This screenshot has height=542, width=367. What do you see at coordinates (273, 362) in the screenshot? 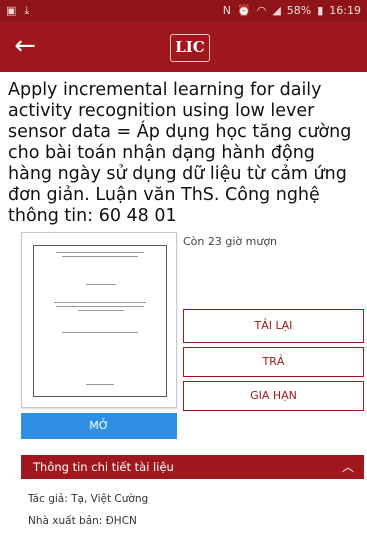
I see `return-button: TRẢ` at bounding box center [273, 362].